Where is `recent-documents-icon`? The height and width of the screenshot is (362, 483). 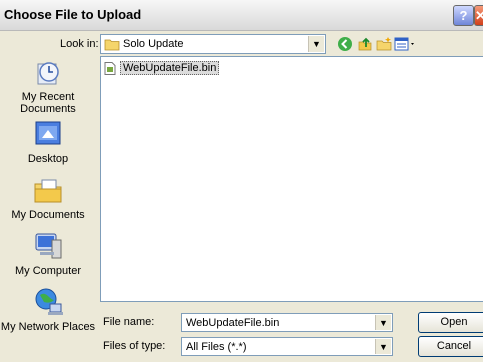 recent-documents-icon is located at coordinates (48, 73).